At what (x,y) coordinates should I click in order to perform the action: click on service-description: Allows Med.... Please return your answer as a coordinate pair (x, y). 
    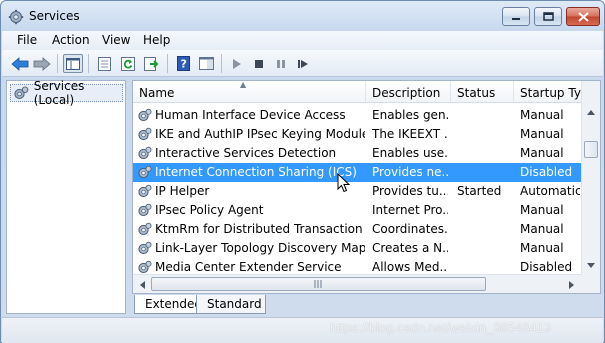
    Looking at the image, I should click on (410, 267).